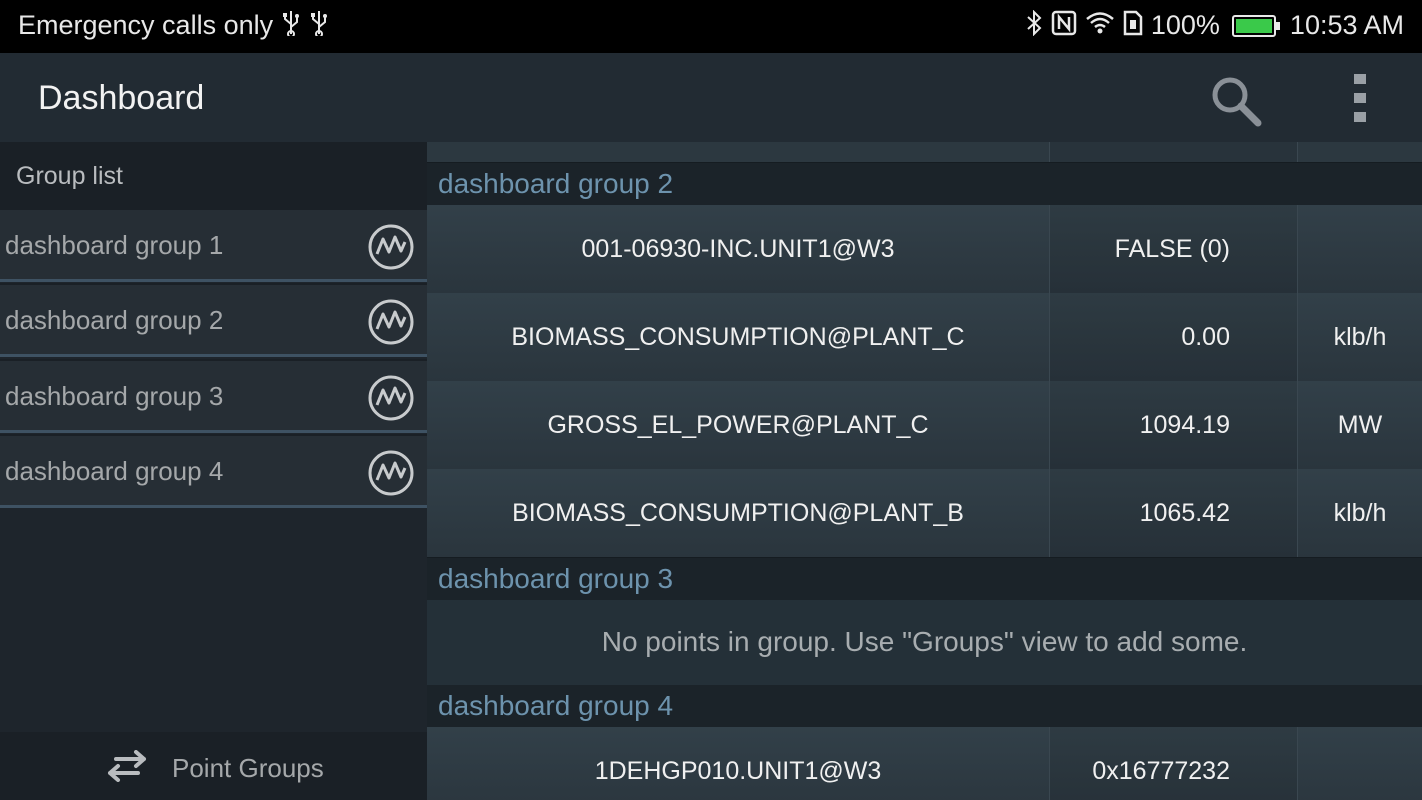 The width and height of the screenshot is (1422, 800). I want to click on group-header: dashboard group 2, so click(924, 184).